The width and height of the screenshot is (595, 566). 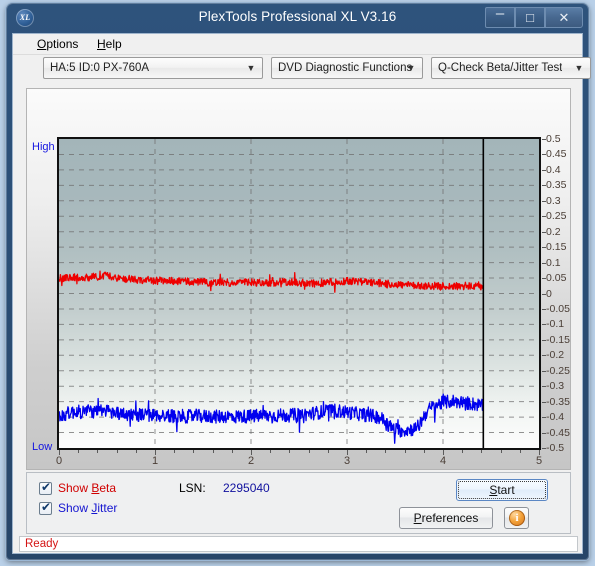 I want to click on close-button: ✕, so click(x=564, y=17).